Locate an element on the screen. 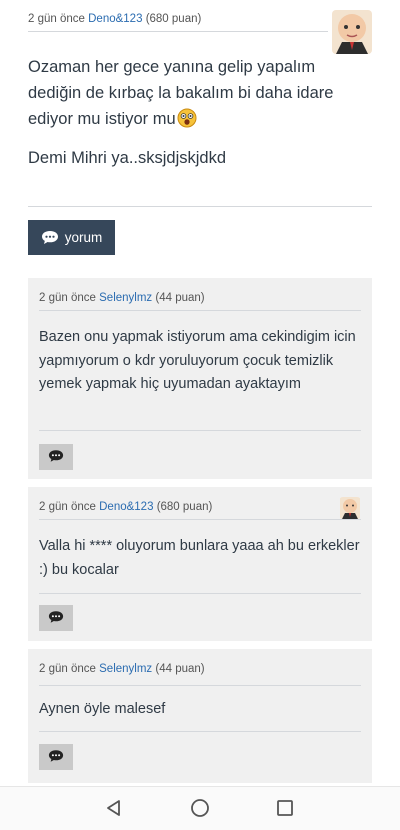 This screenshot has width=400, height=830. comment-button: yorum is located at coordinates (71, 237).